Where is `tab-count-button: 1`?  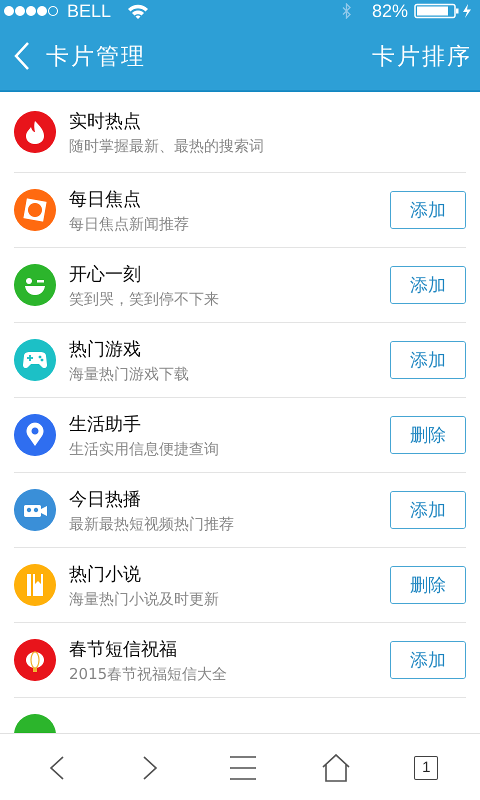
tab-count-button: 1 is located at coordinates (426, 768).